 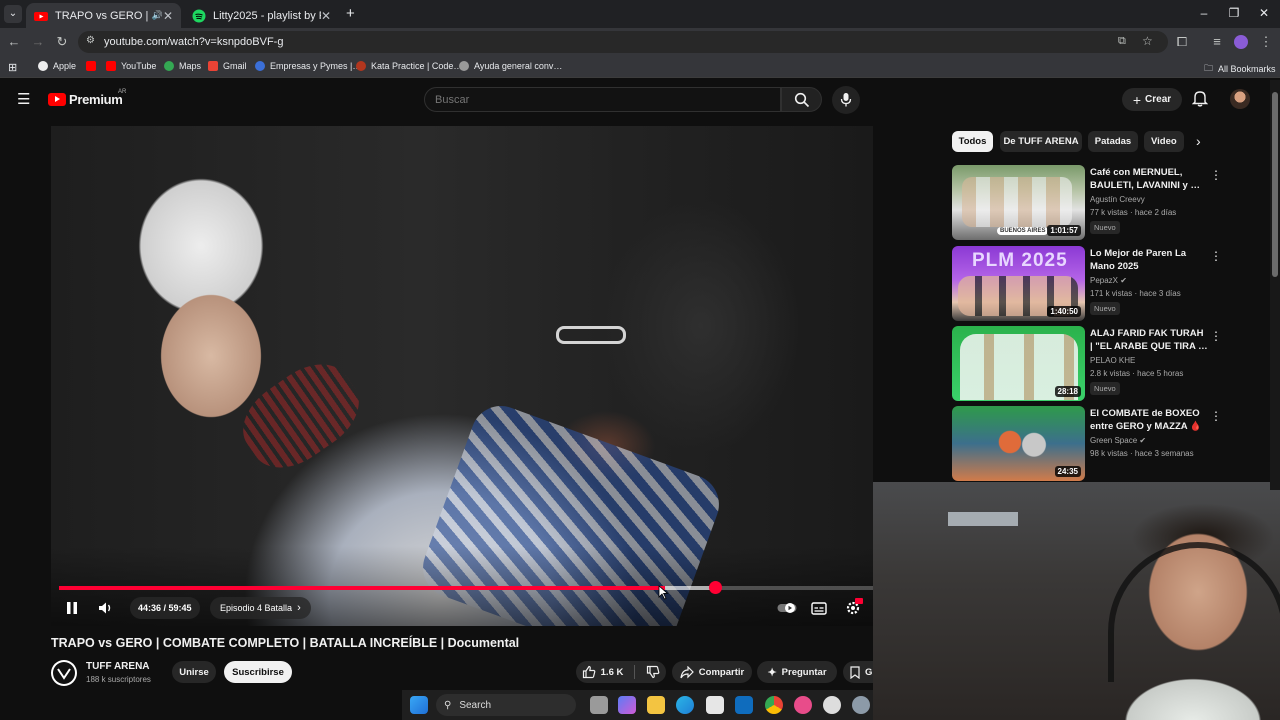 I want to click on subscribe-button: Suscribirse, so click(x=258, y=672).